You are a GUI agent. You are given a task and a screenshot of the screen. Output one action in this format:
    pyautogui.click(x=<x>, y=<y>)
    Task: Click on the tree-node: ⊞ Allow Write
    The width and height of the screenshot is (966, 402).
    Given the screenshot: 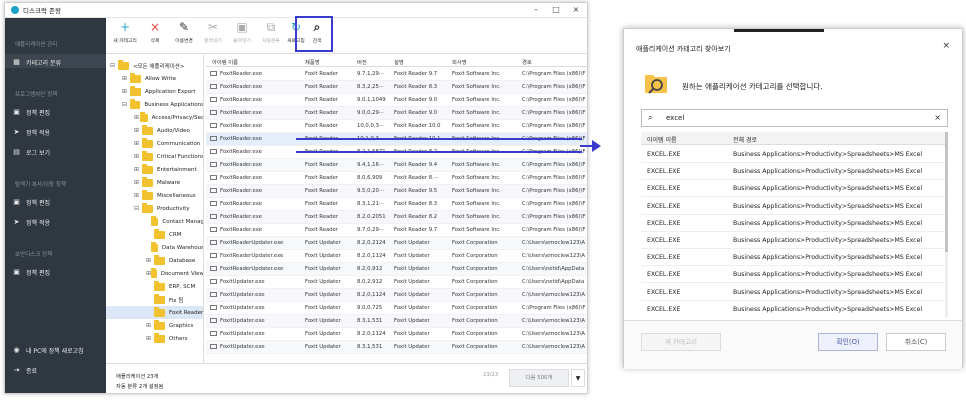 What is the action you would take?
    pyautogui.click(x=154, y=78)
    